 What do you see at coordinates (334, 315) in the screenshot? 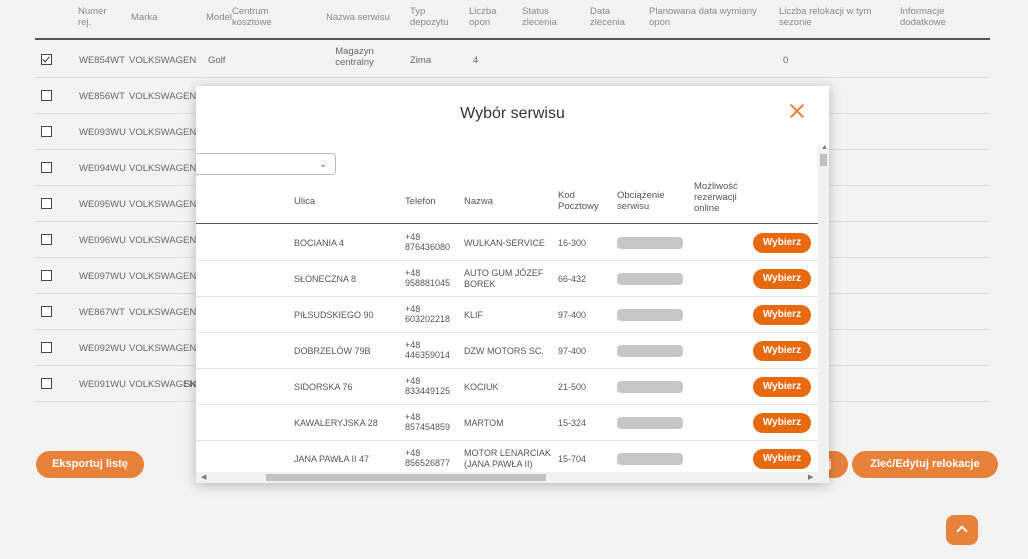
I see `cell-street: PIŁSUDSKIEGO 90` at bounding box center [334, 315].